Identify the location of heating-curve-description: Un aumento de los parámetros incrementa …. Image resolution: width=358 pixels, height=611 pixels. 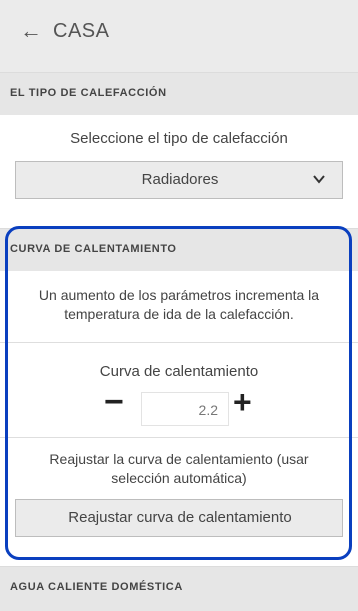
(179, 304).